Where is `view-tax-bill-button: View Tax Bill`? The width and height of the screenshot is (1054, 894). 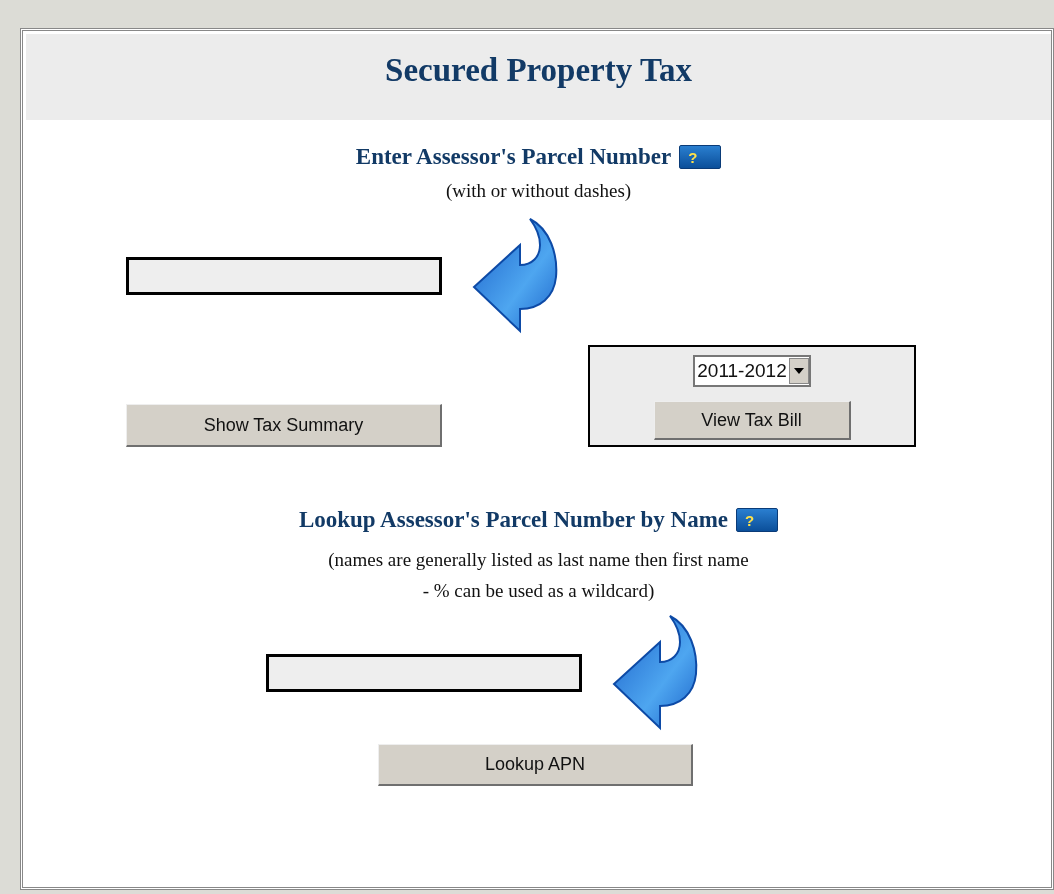 view-tax-bill-button: View Tax Bill is located at coordinates (752, 420).